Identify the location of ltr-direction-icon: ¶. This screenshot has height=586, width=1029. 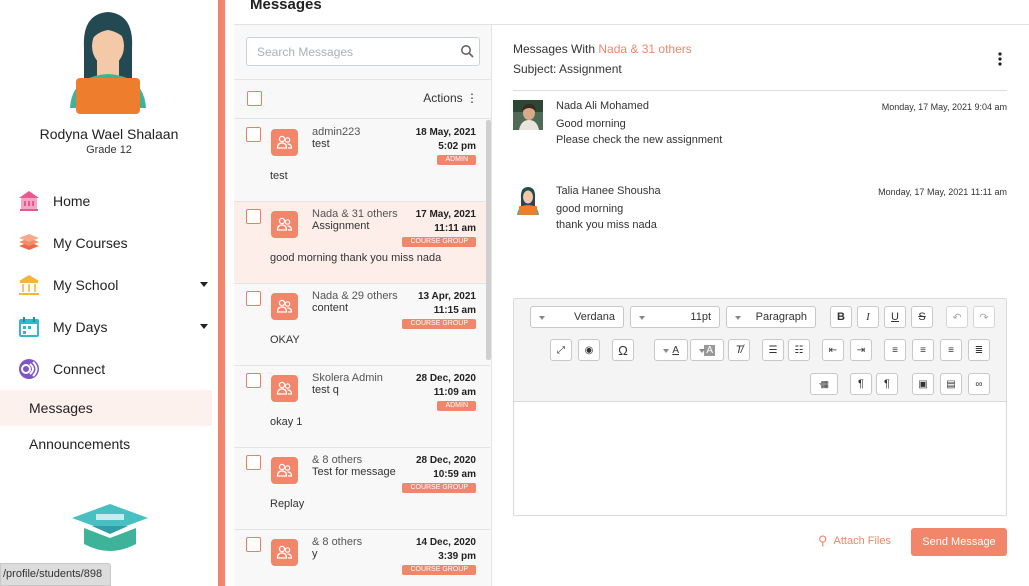
(861, 384).